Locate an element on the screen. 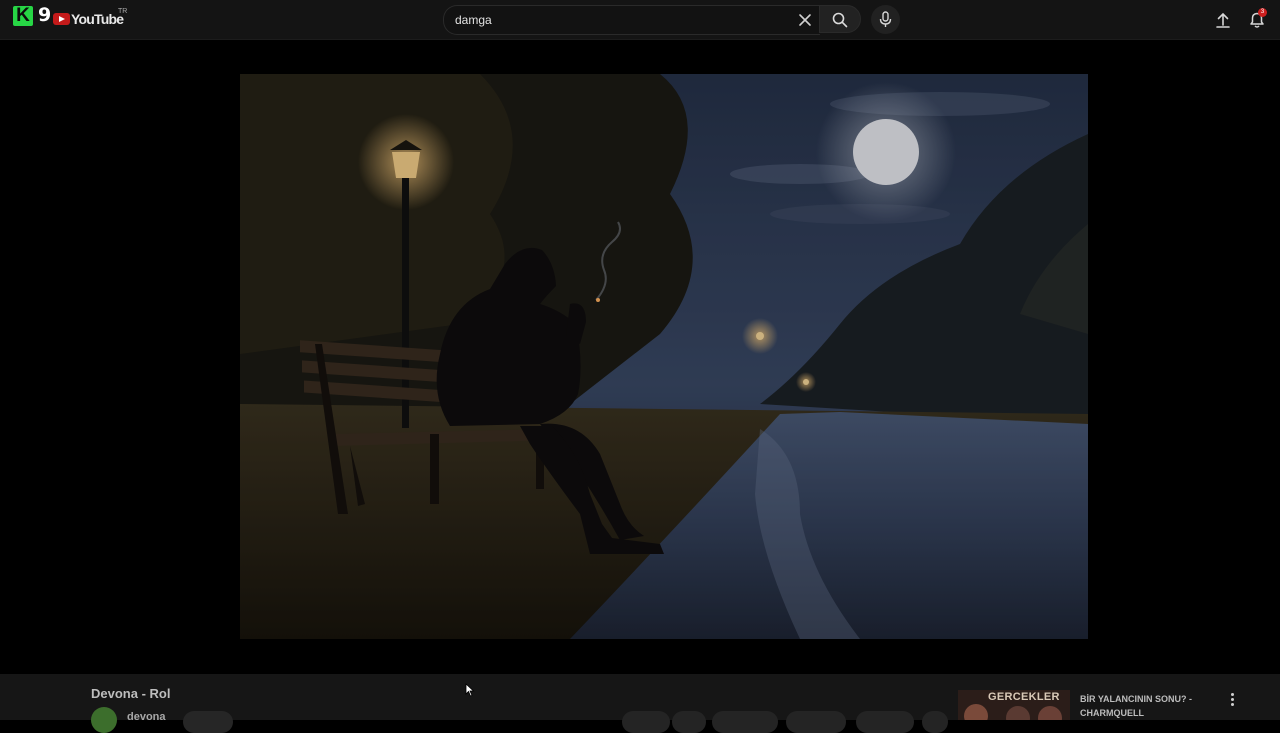 The image size is (1280, 733). youtube-logo: YouTube TR is located at coordinates (93, 18).